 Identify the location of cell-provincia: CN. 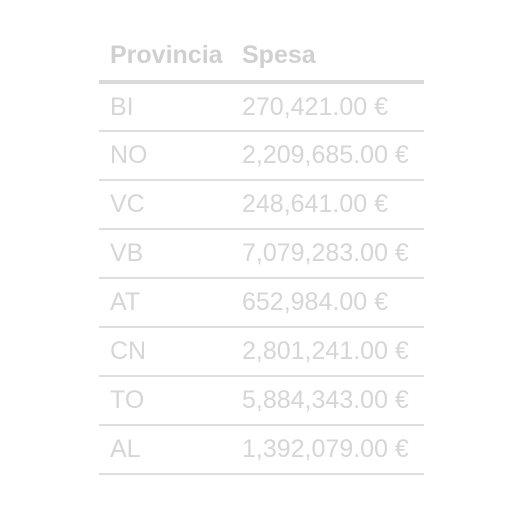
(128, 351).